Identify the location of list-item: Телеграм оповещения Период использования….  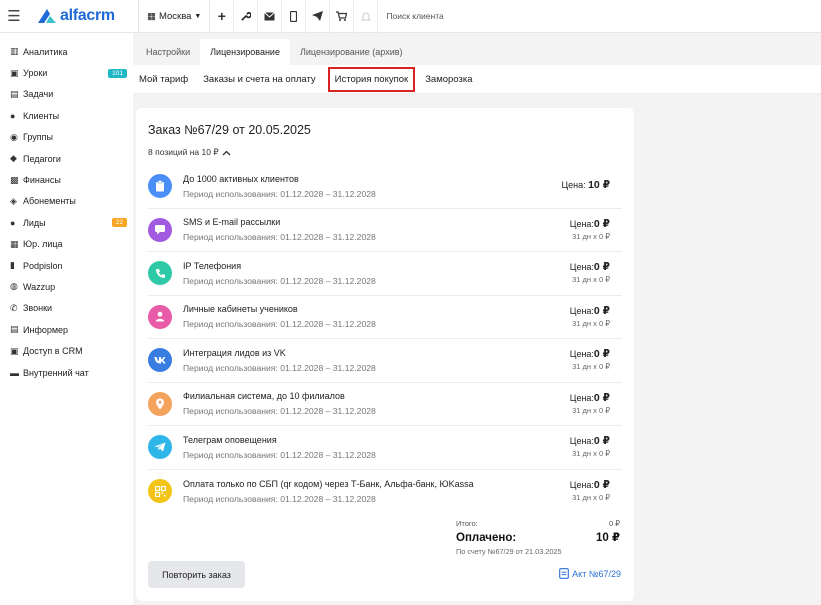
(385, 448).